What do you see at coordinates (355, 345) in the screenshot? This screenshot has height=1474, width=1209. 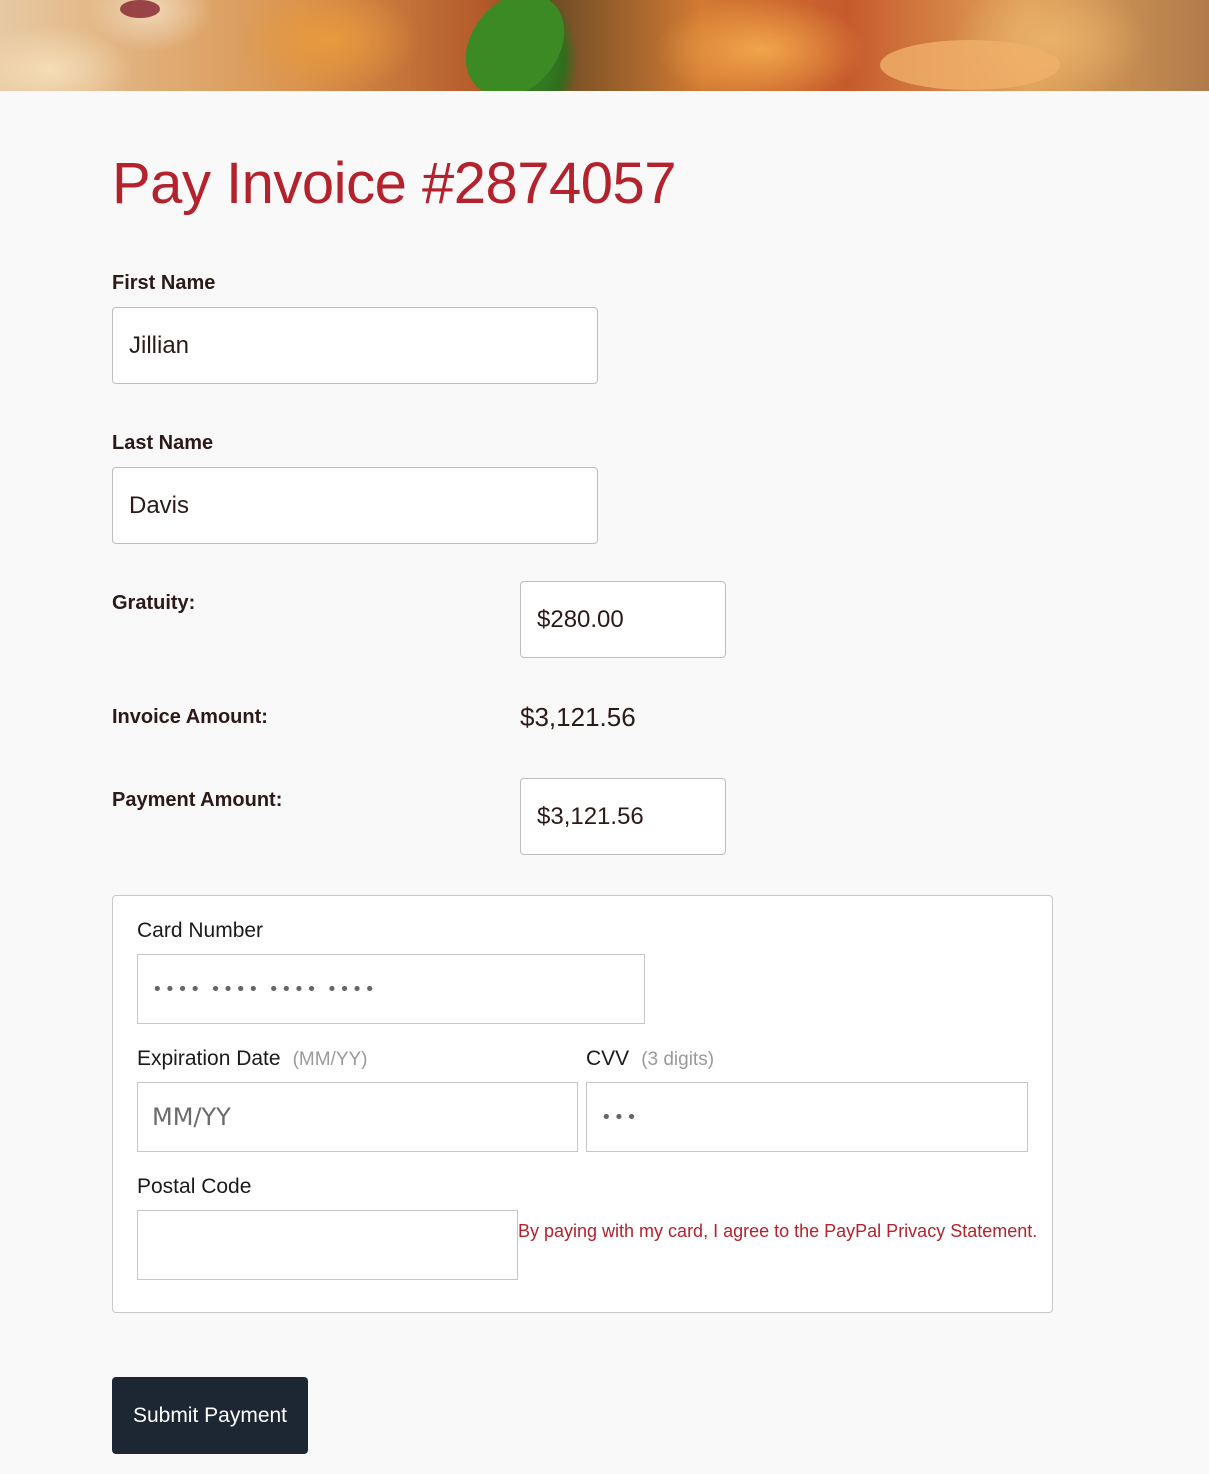 I see `first-name-input: Jillian` at bounding box center [355, 345].